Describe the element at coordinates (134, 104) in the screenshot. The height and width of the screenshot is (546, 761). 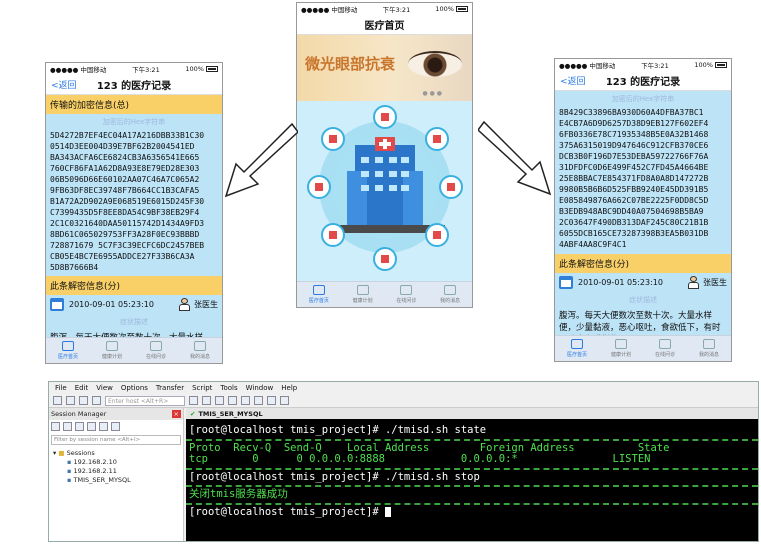
I see `encrypted-section-header: 传输的加密信息(总)` at that location.